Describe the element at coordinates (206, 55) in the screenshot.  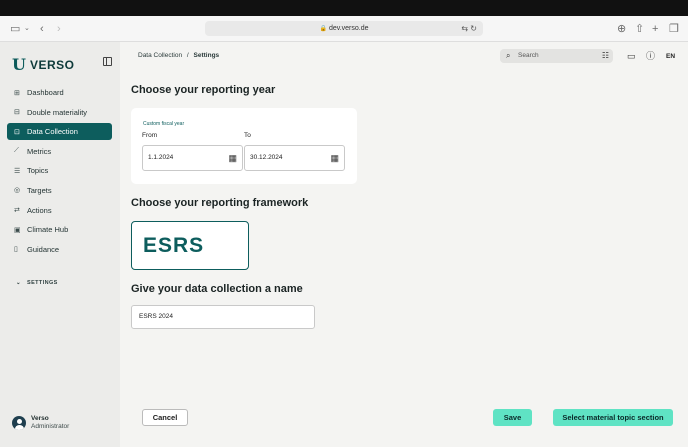
I see `breadcrumb-current: Settings` at that location.